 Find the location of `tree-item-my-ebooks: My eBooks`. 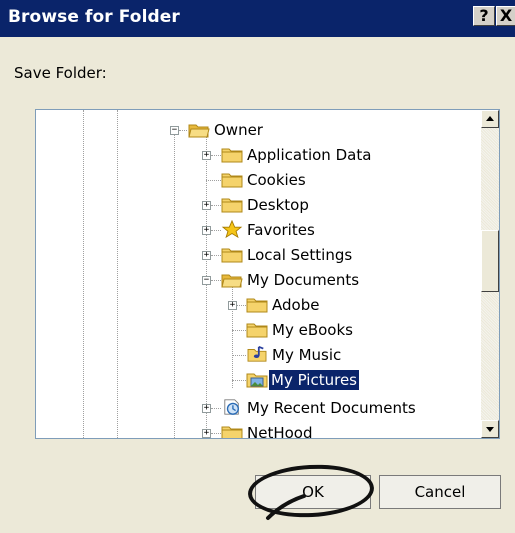

tree-item-my-ebooks: My eBooks is located at coordinates (256, 331).